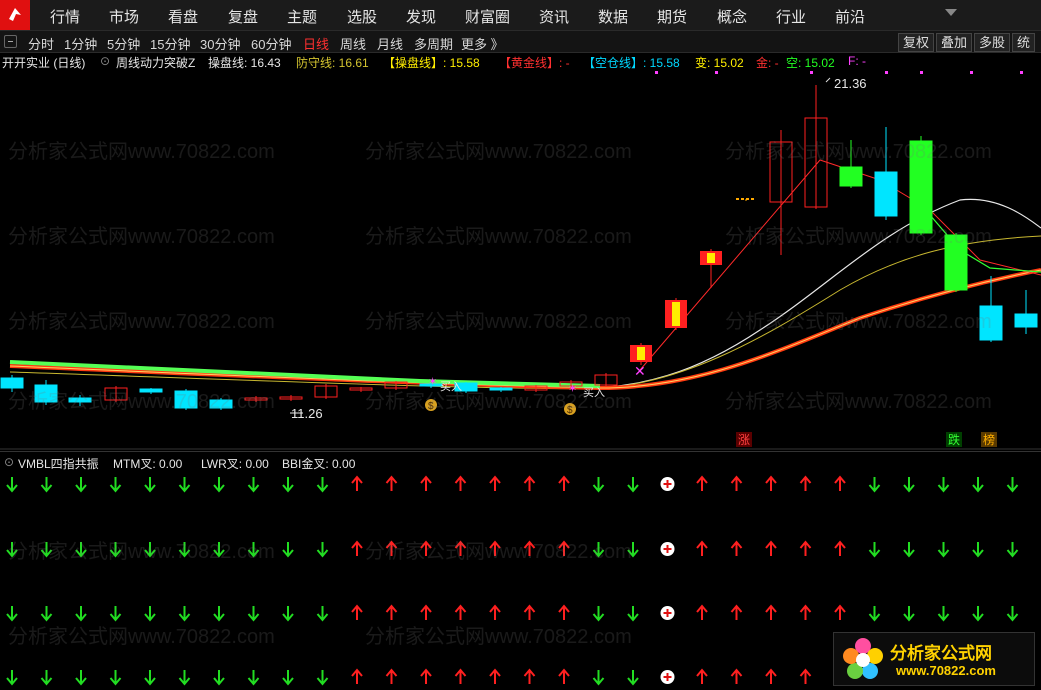 This screenshot has height=690, width=1041. What do you see at coordinates (41, 43) in the screenshot?
I see `period-tab-0: 分时` at bounding box center [41, 43].